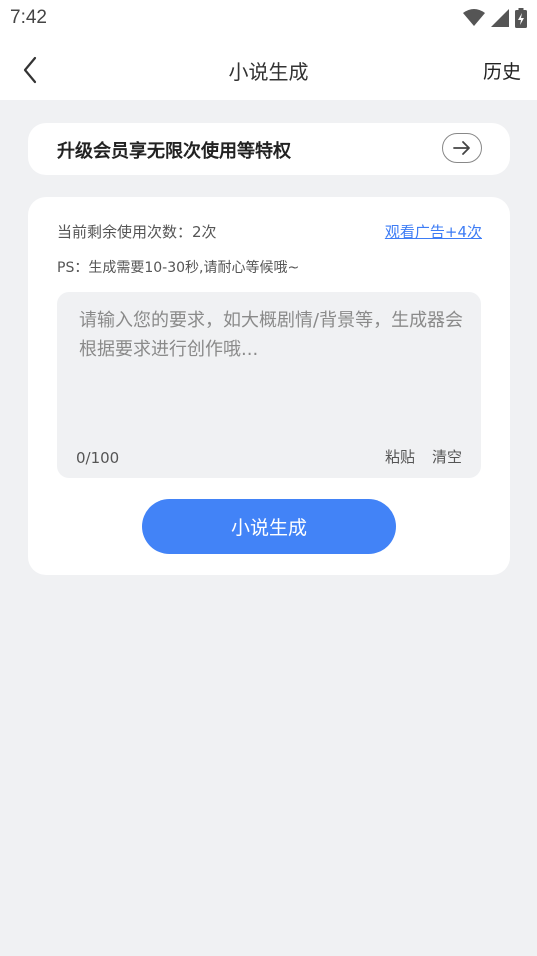 Image resolution: width=537 pixels, height=956 pixels. I want to click on char-count: 0/100, so click(98, 458).